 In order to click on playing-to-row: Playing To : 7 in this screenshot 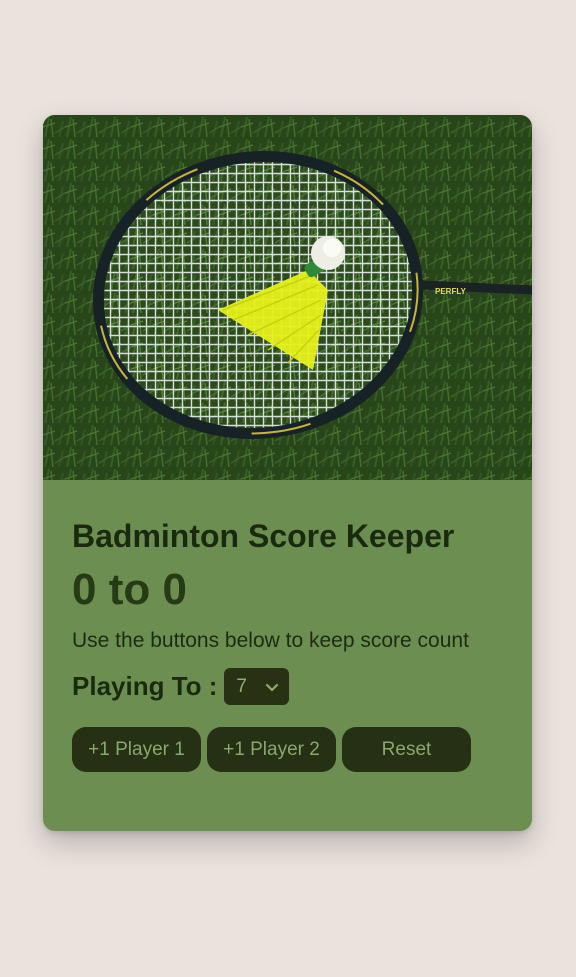, I will do `click(292, 686)`.